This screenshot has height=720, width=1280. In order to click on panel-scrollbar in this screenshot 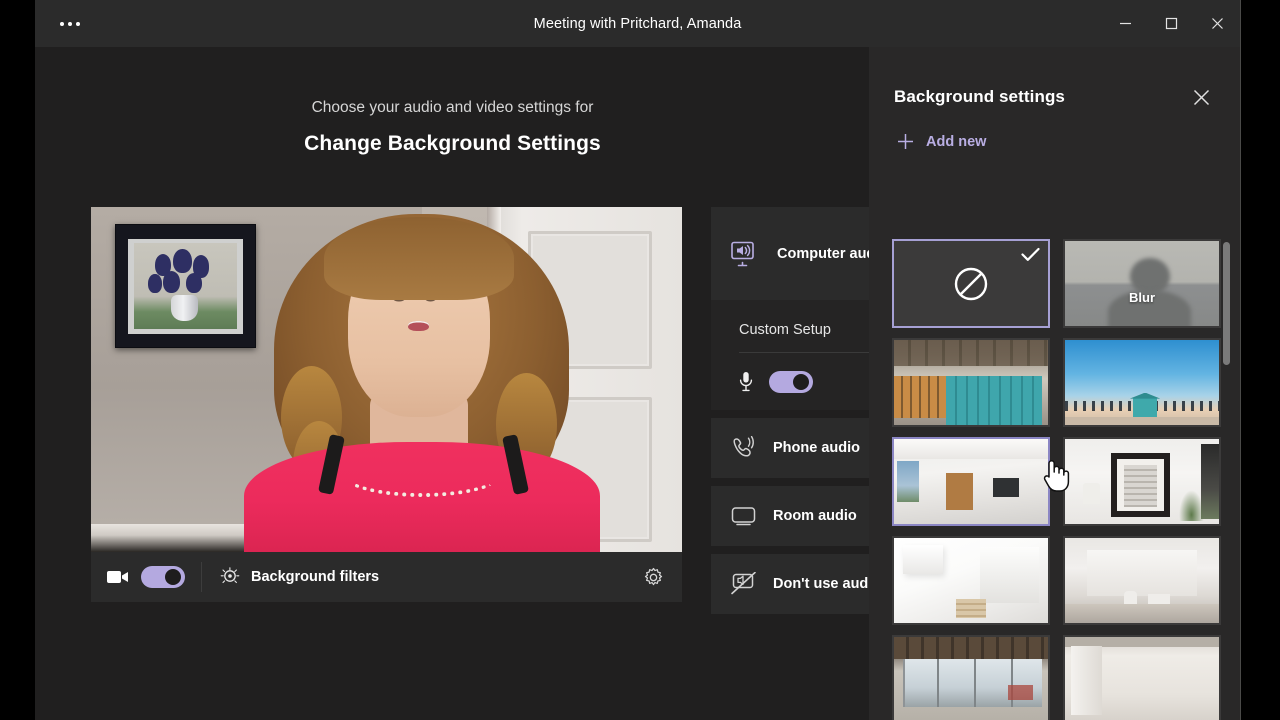, I will do `click(1226, 303)`.